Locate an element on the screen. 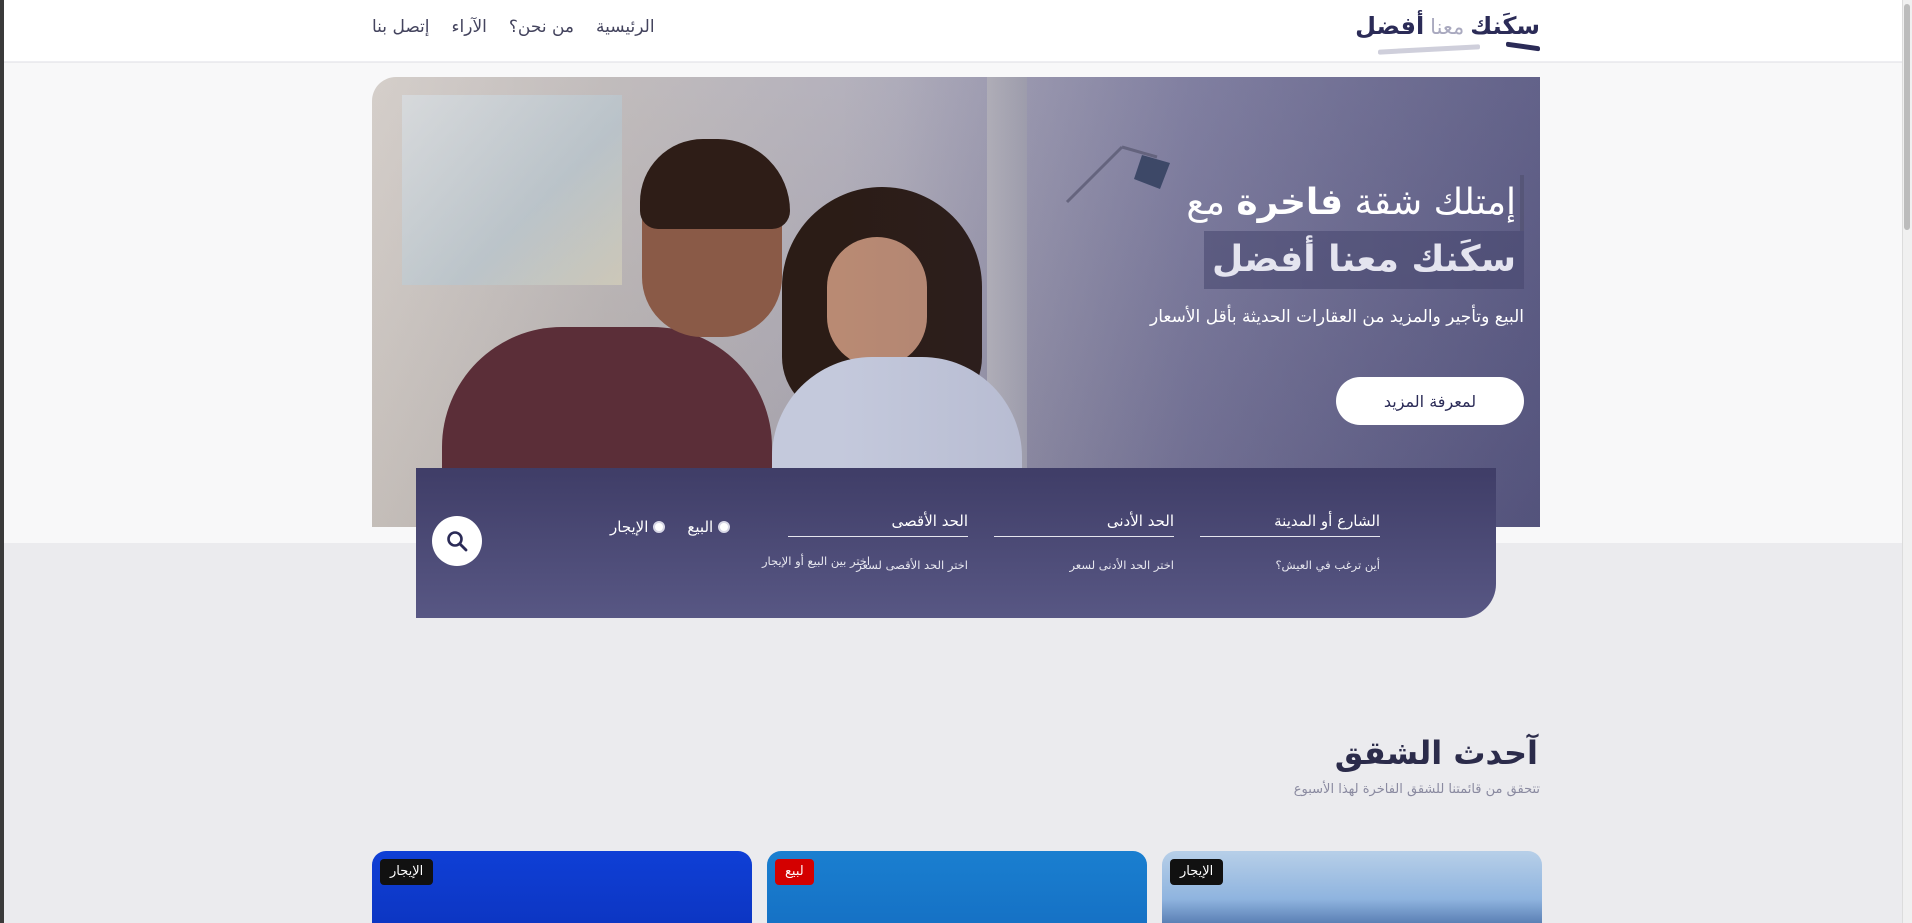 This screenshot has width=1912, height=923. page-scrollbar is located at coordinates (1907, 461).